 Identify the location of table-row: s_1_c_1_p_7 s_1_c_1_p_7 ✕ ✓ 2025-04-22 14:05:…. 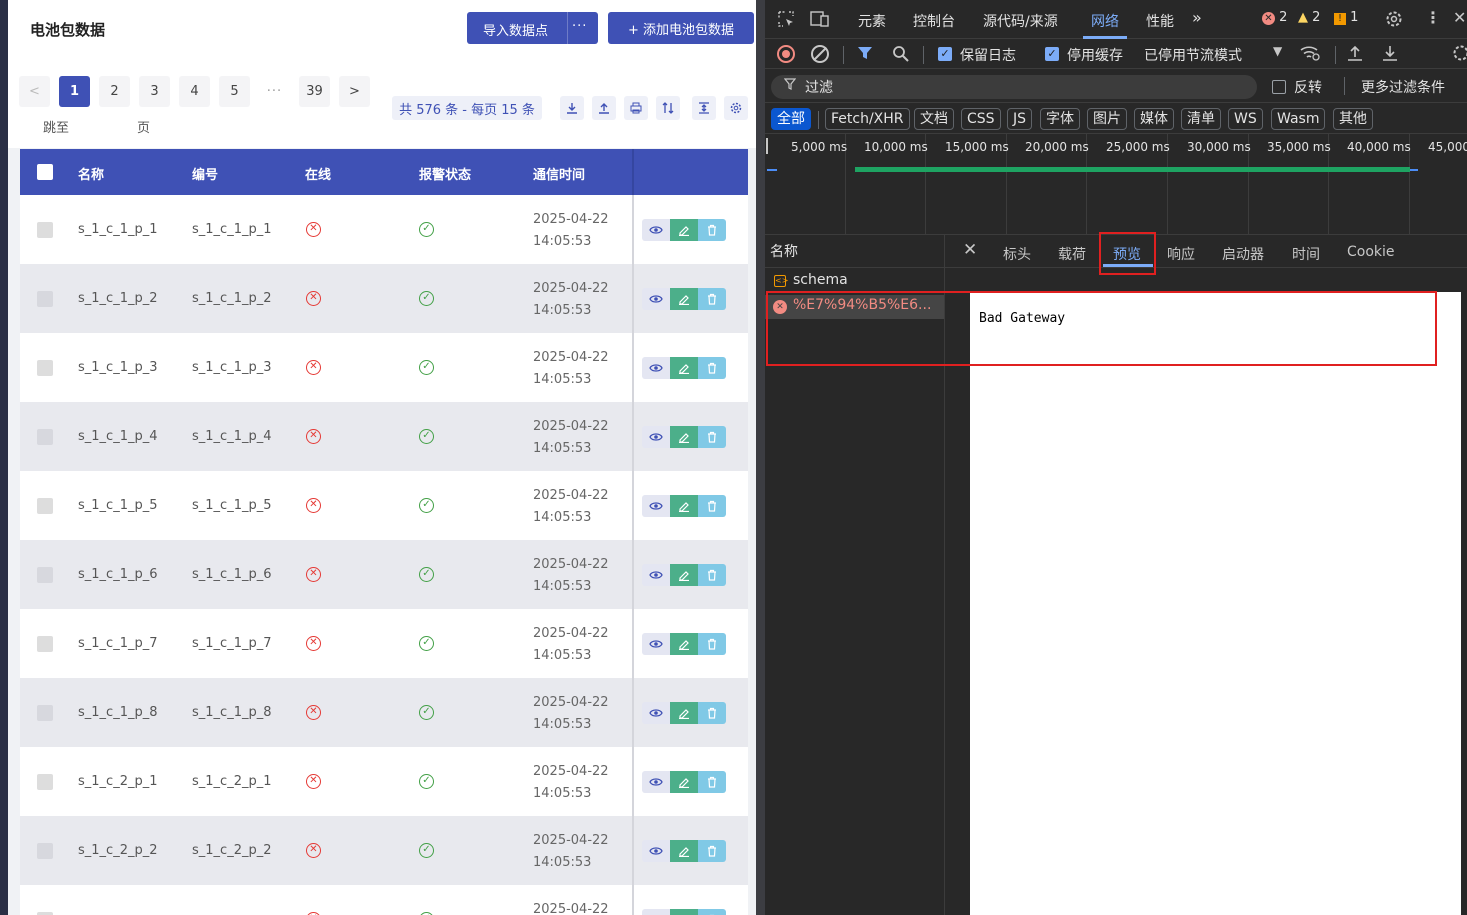
(384, 643).